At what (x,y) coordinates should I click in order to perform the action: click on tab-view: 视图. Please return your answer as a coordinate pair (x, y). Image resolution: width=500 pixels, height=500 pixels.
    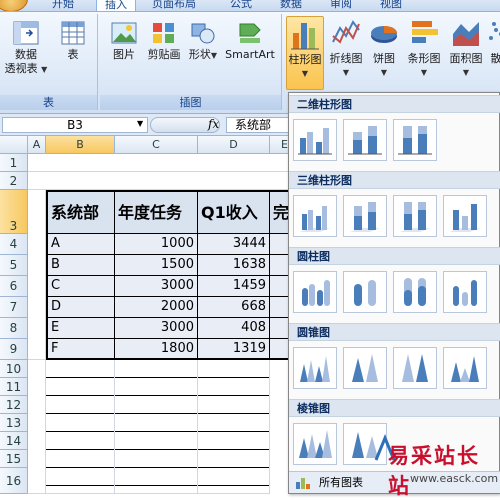
    Looking at the image, I should click on (391, 5).